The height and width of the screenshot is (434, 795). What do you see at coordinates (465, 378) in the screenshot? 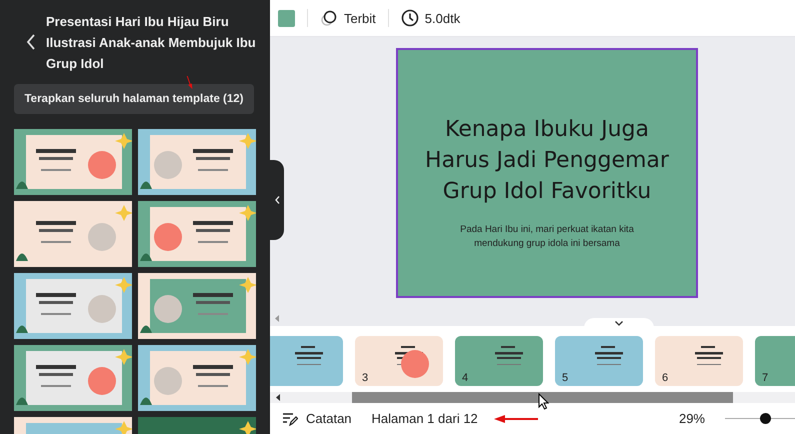
I see `page-number: 4` at bounding box center [465, 378].